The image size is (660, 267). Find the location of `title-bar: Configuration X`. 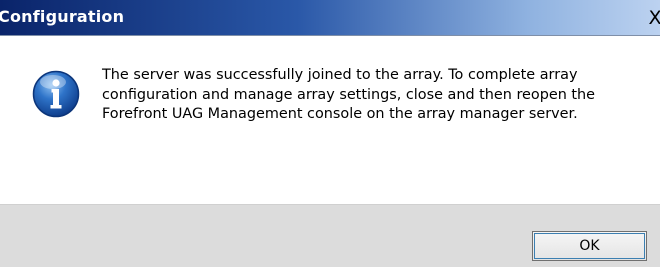

title-bar: Configuration X is located at coordinates (330, 18).